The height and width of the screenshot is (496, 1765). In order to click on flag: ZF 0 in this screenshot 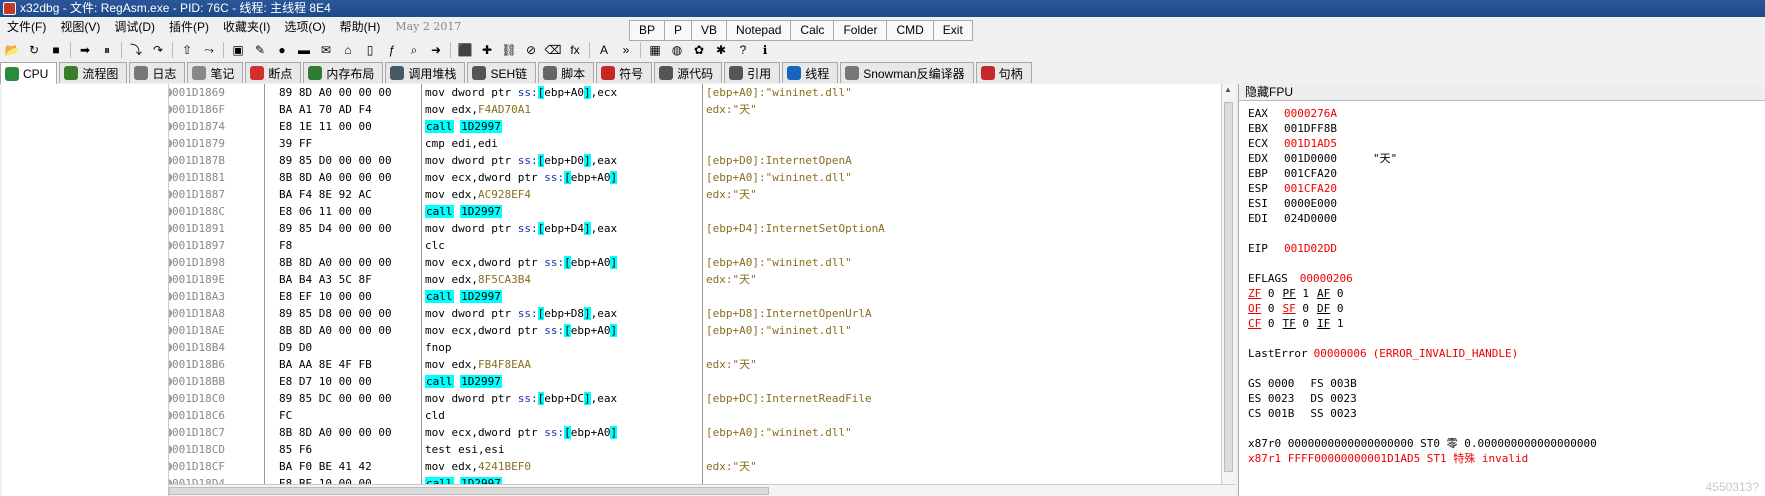, I will do `click(1261, 293)`.